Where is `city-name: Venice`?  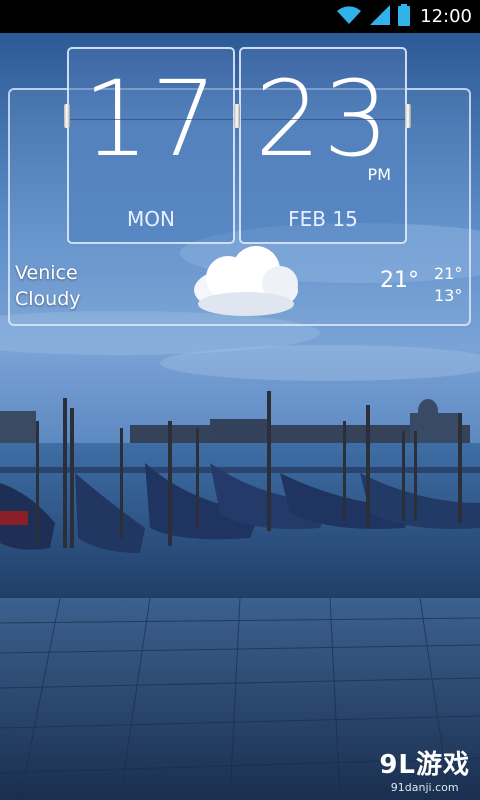
city-name: Venice is located at coordinates (46, 273).